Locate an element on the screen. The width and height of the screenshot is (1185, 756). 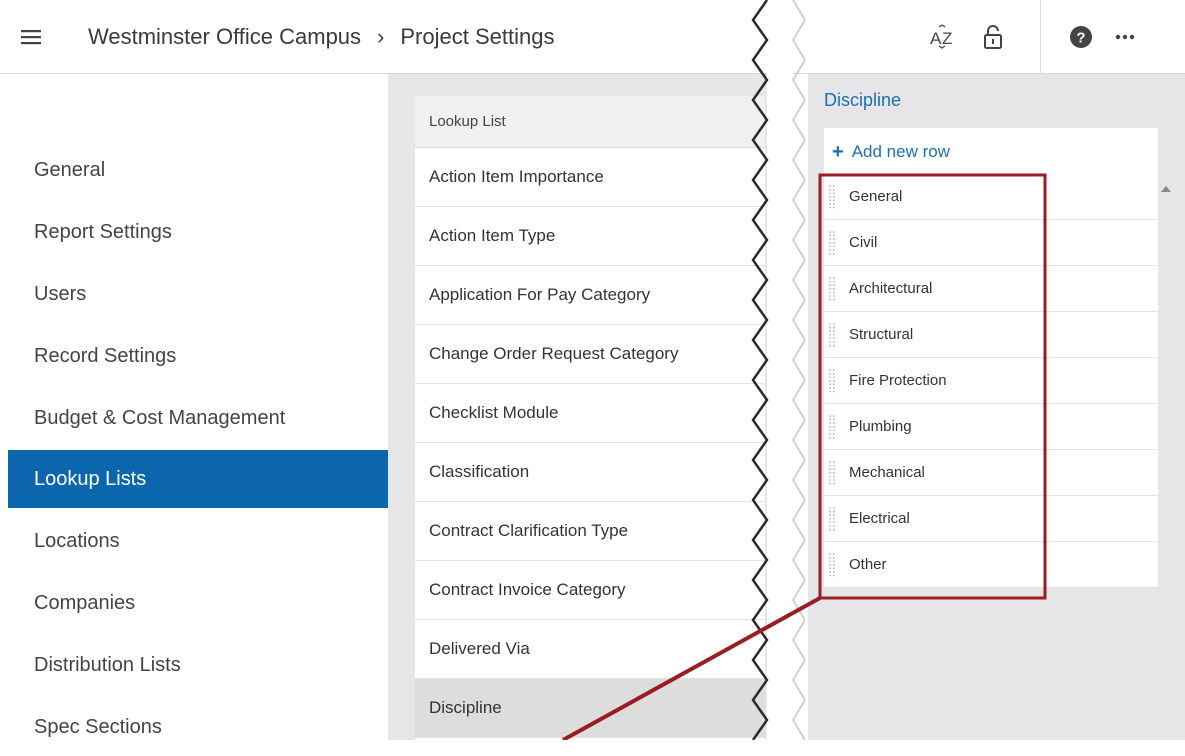
breadcrumb-page-title: Project Settings is located at coordinates (477, 36).